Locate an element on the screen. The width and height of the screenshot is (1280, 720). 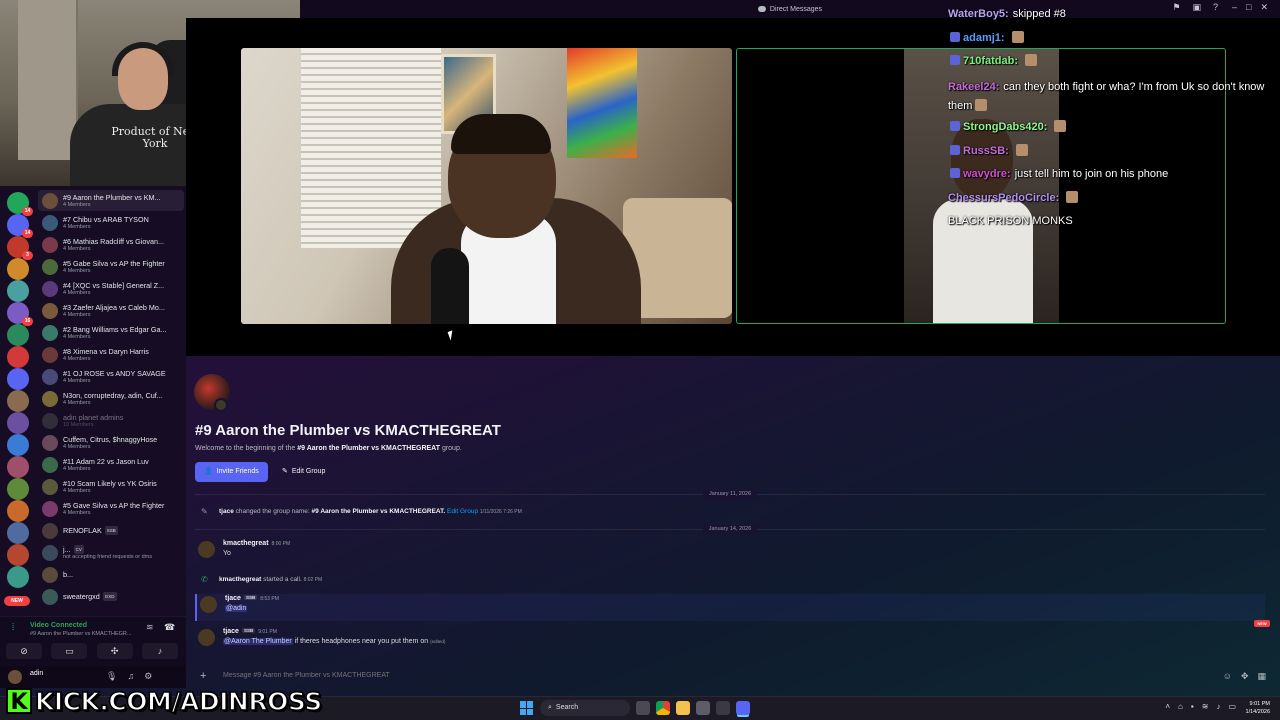
soundboard-button: ♪ is located at coordinates (159, 651).